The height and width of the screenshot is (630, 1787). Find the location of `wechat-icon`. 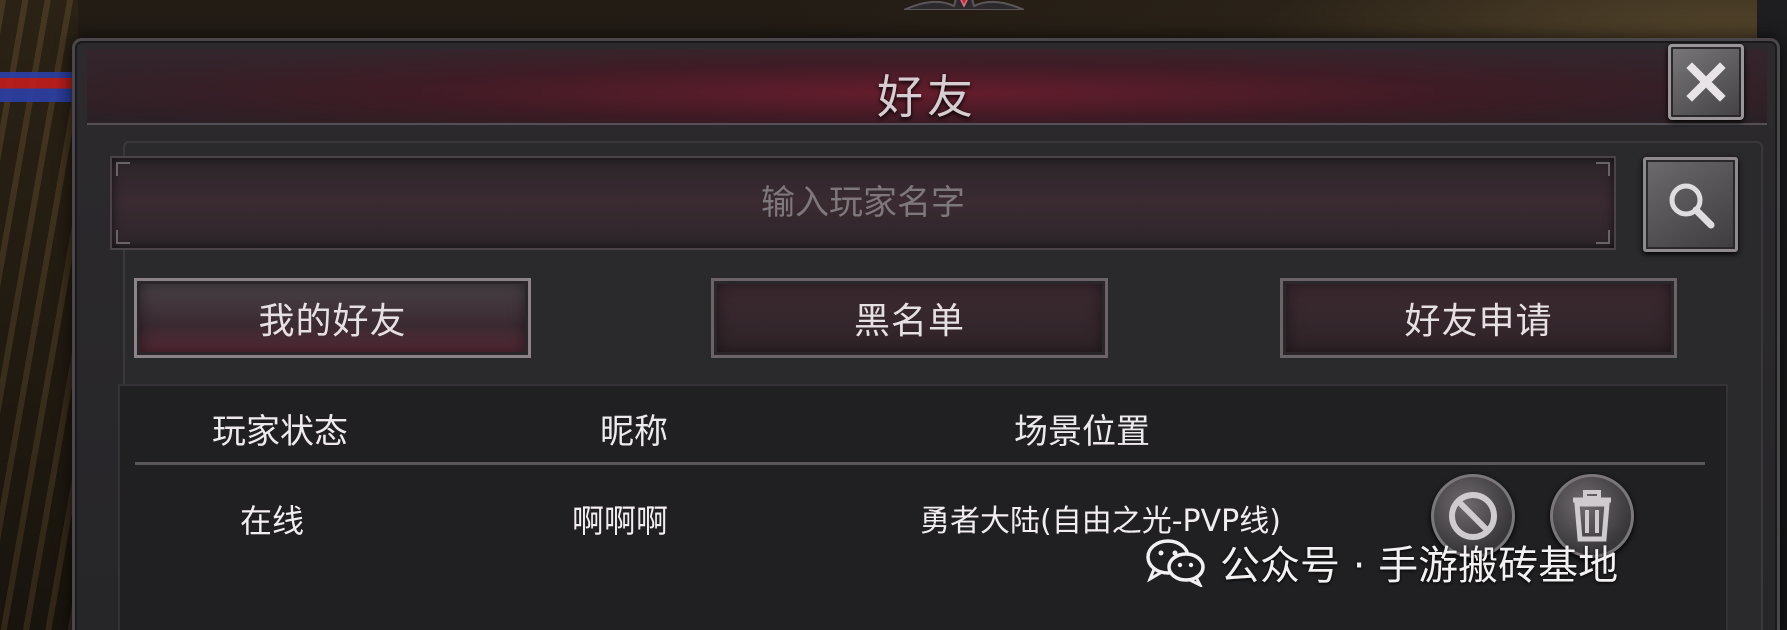

wechat-icon is located at coordinates (1175, 563).